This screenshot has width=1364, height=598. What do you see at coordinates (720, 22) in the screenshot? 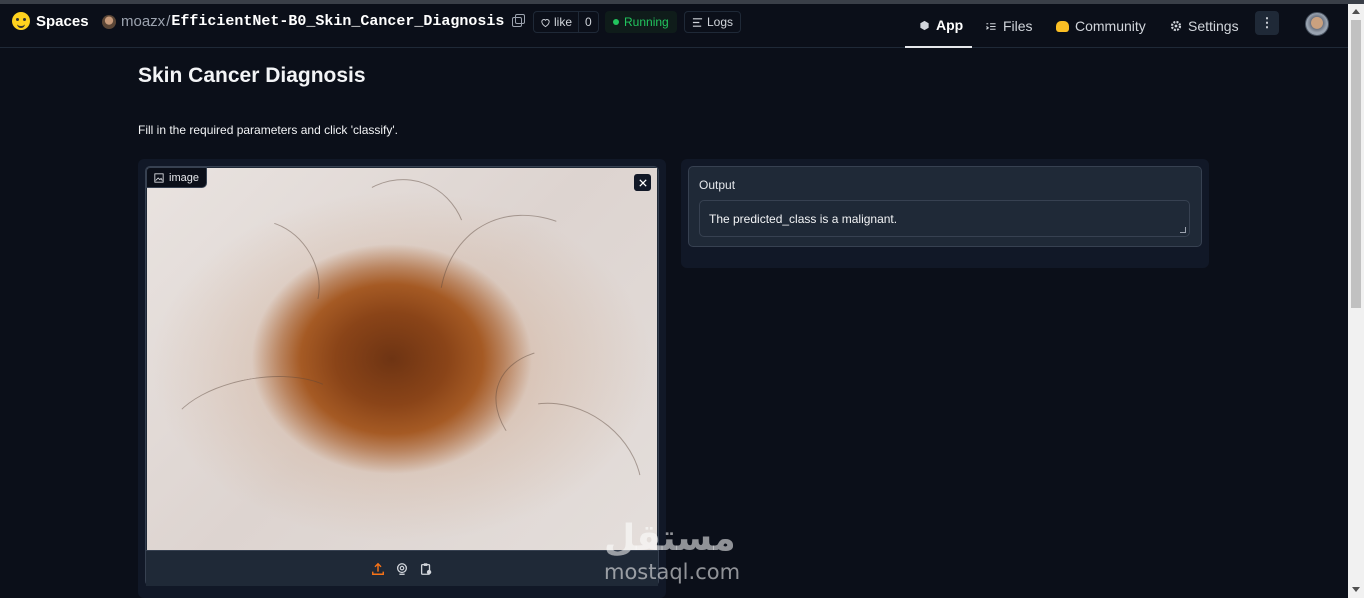
I see `logs-label: Logs` at bounding box center [720, 22].